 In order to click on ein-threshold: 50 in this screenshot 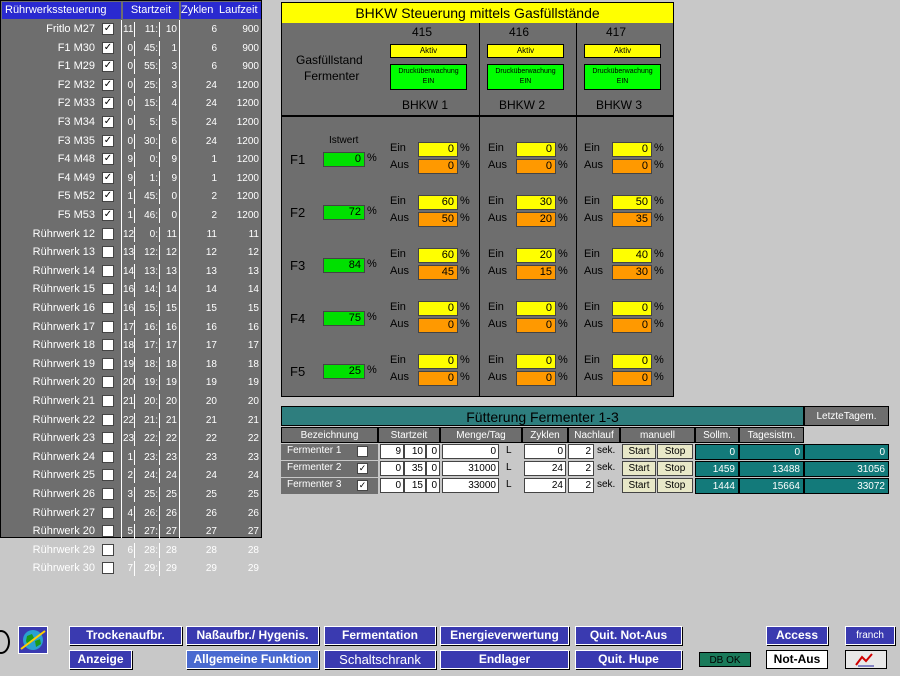, I will do `click(632, 202)`.